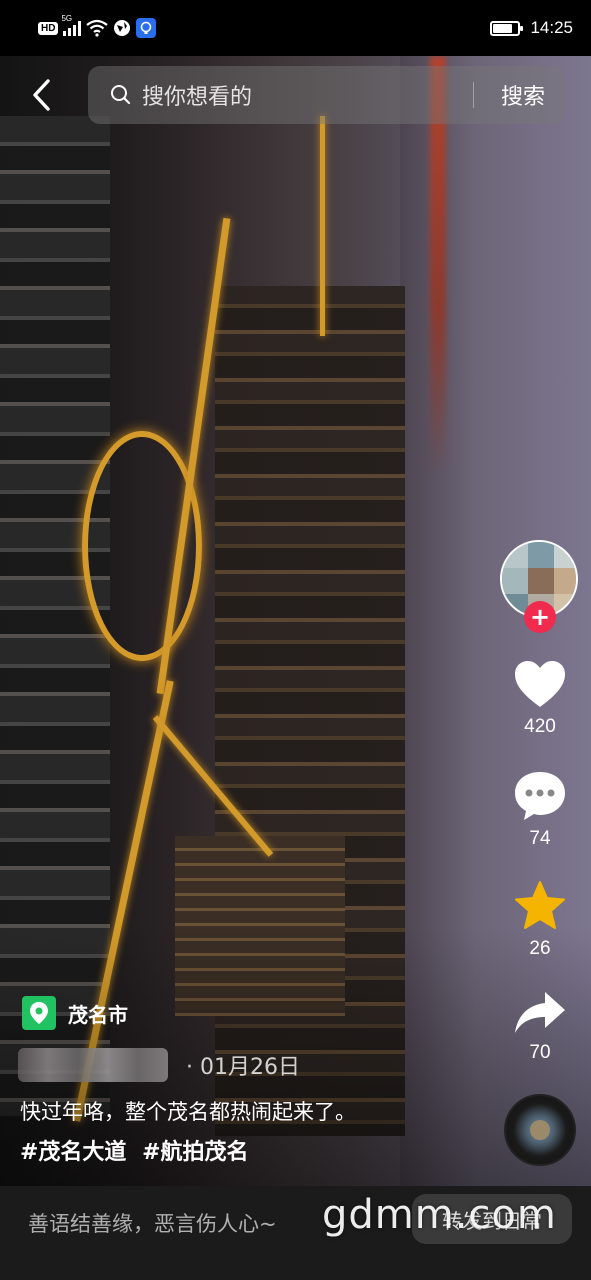 This screenshot has height=1280, width=591. I want to click on search-icon, so click(121, 95).